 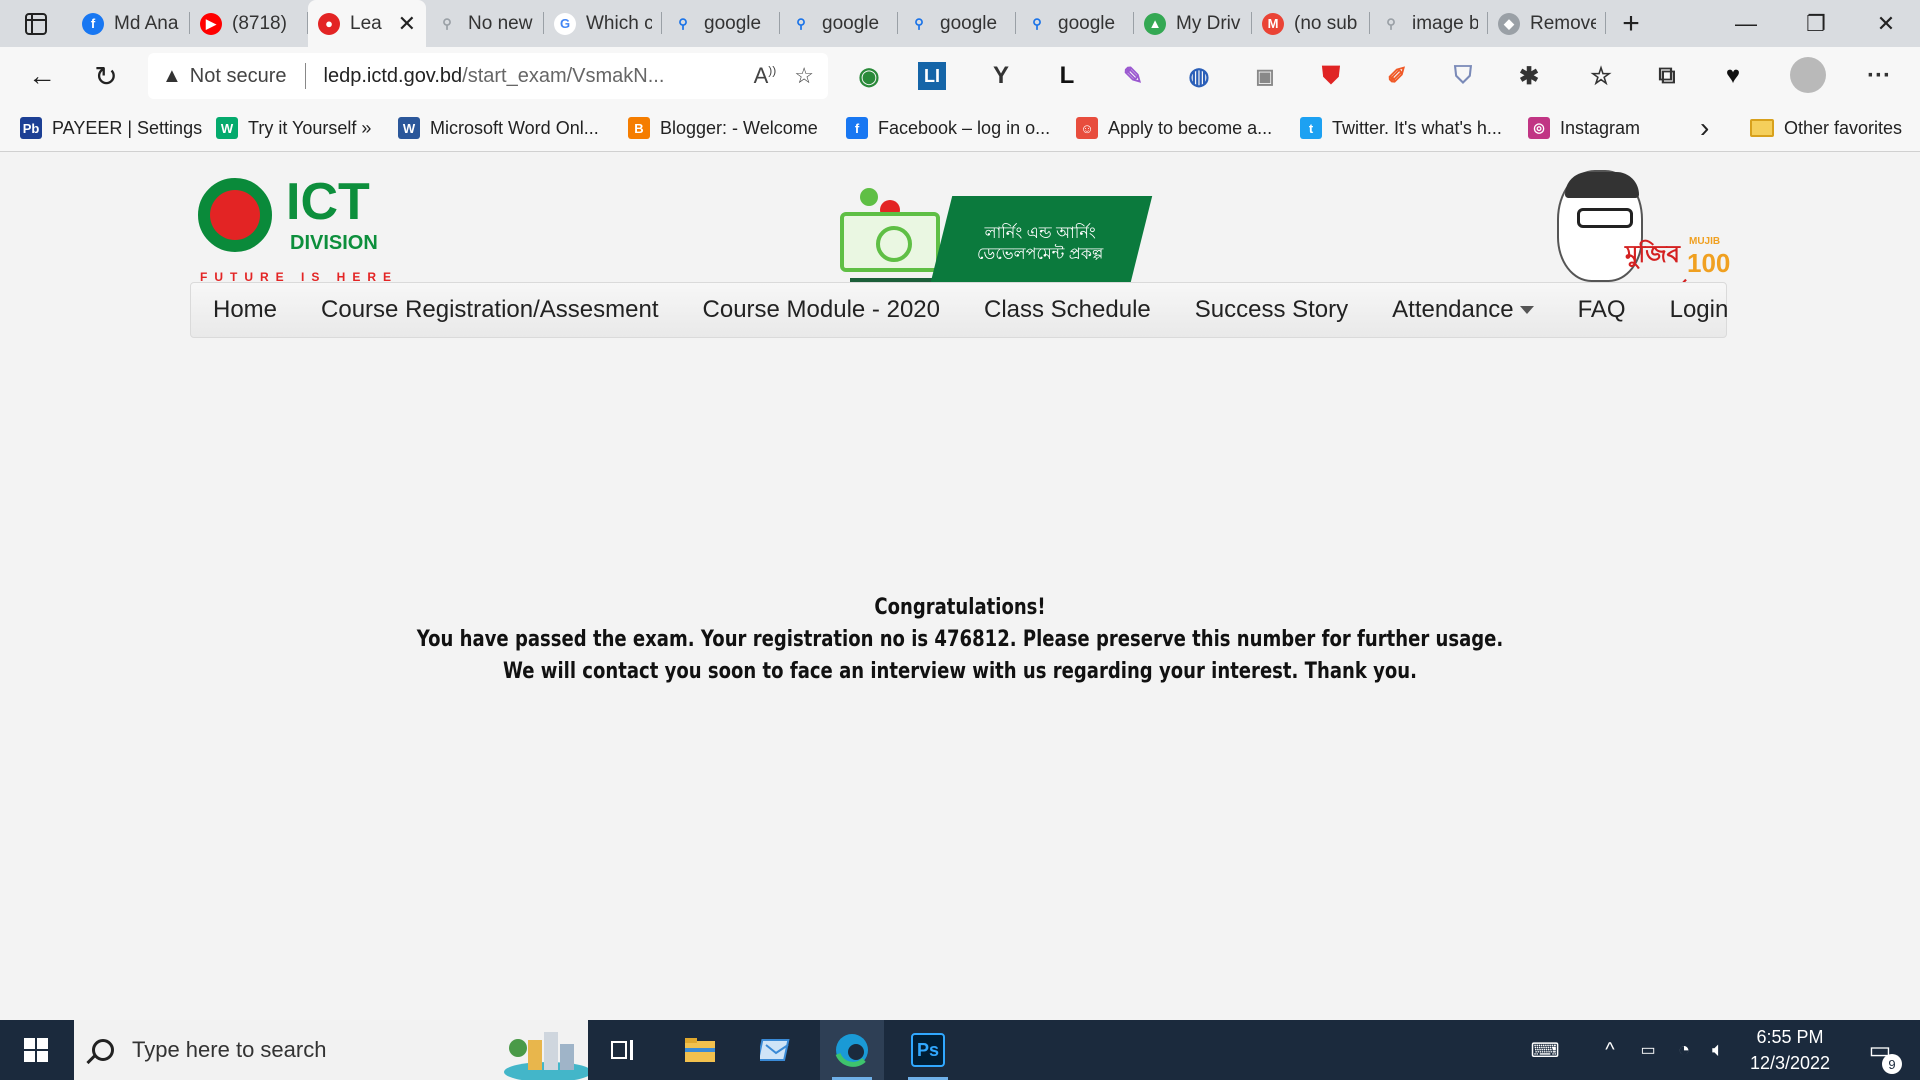 I want to click on tab-active: ● Lea ✕, so click(x=367, y=23).